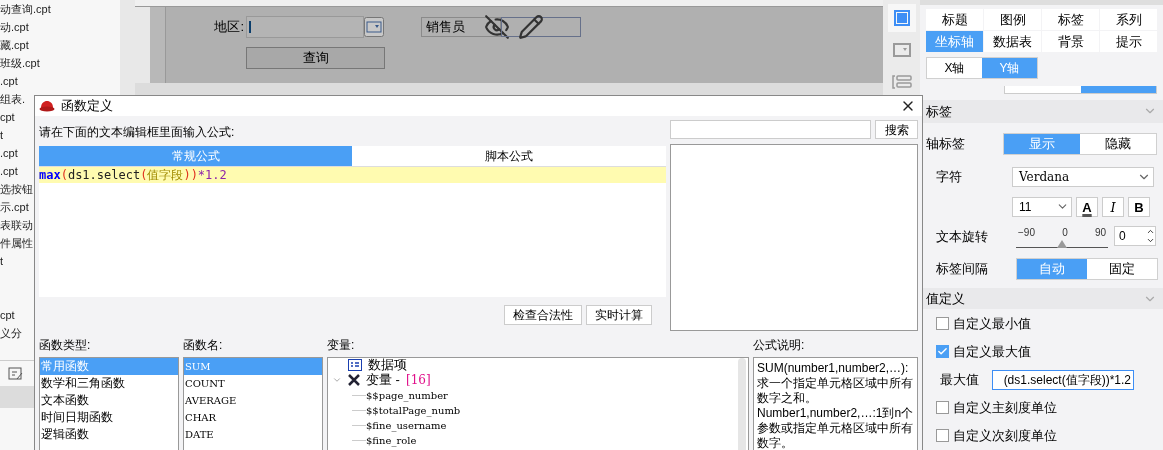 This screenshot has height=450, width=1163. What do you see at coordinates (531, 27) in the screenshot?
I see `pencil-icon` at bounding box center [531, 27].